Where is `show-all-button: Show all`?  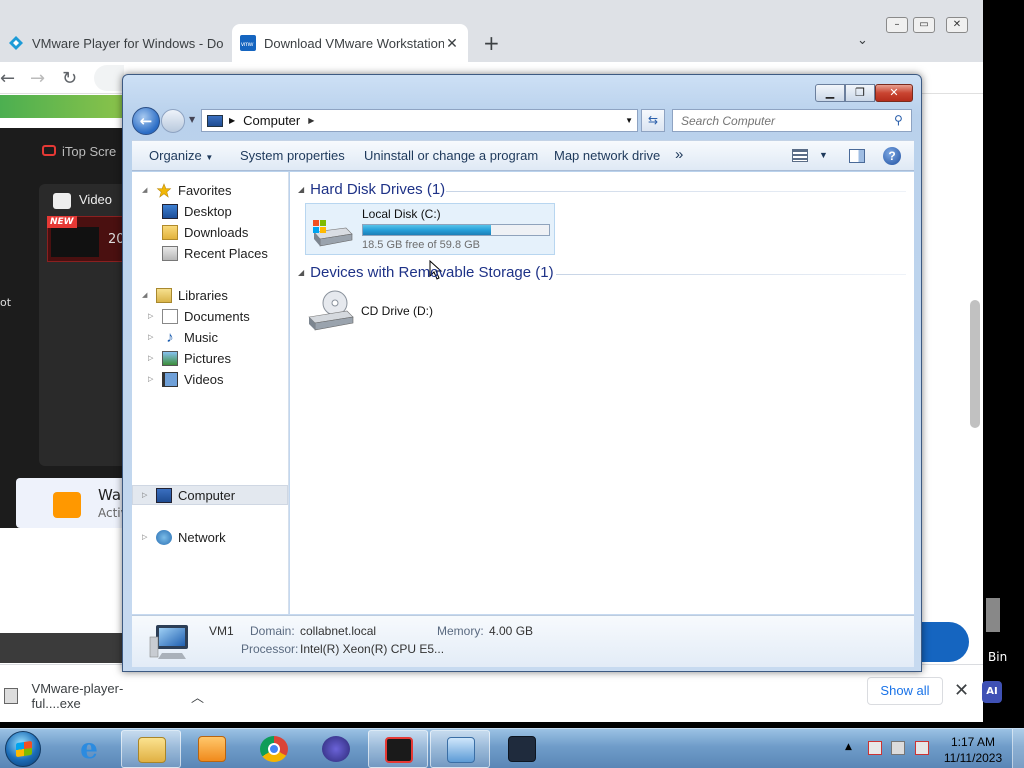
show-all-button: Show all is located at coordinates (905, 691).